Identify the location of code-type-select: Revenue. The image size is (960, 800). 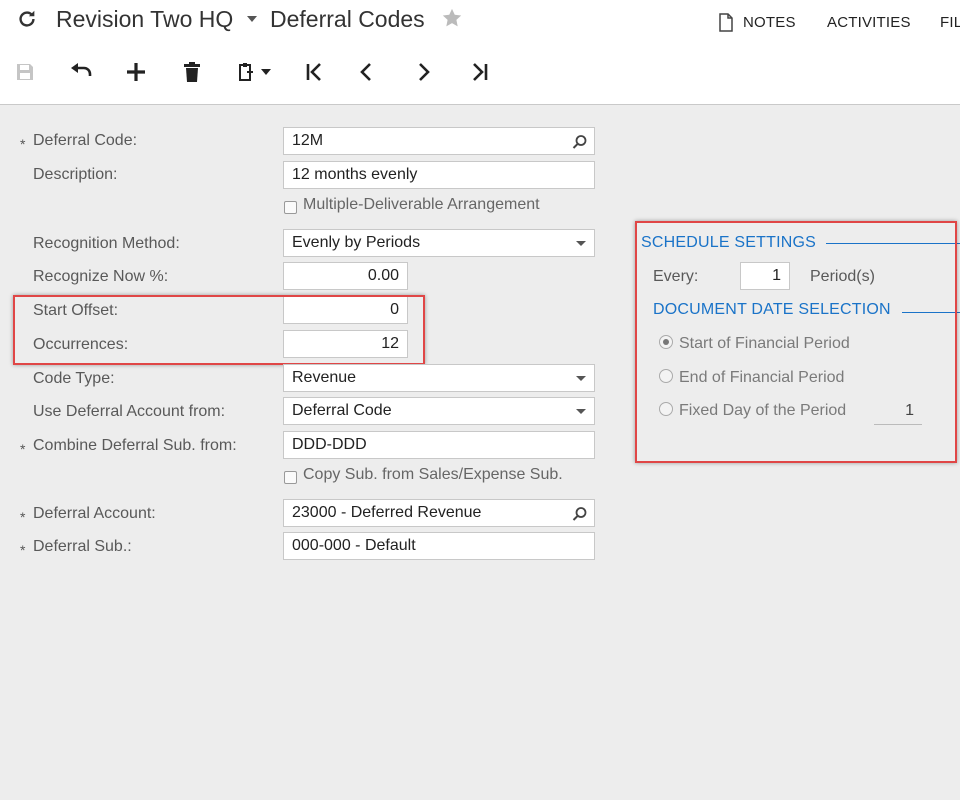
(439, 378).